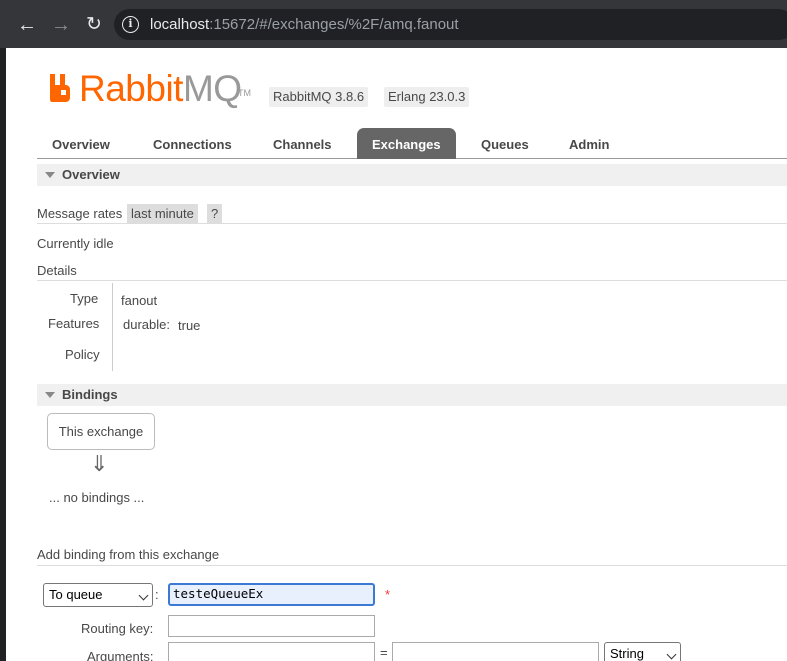 Image resolution: width=787 pixels, height=661 pixels. What do you see at coordinates (61, 25) in the screenshot?
I see `forward-arrow-icon: →` at bounding box center [61, 25].